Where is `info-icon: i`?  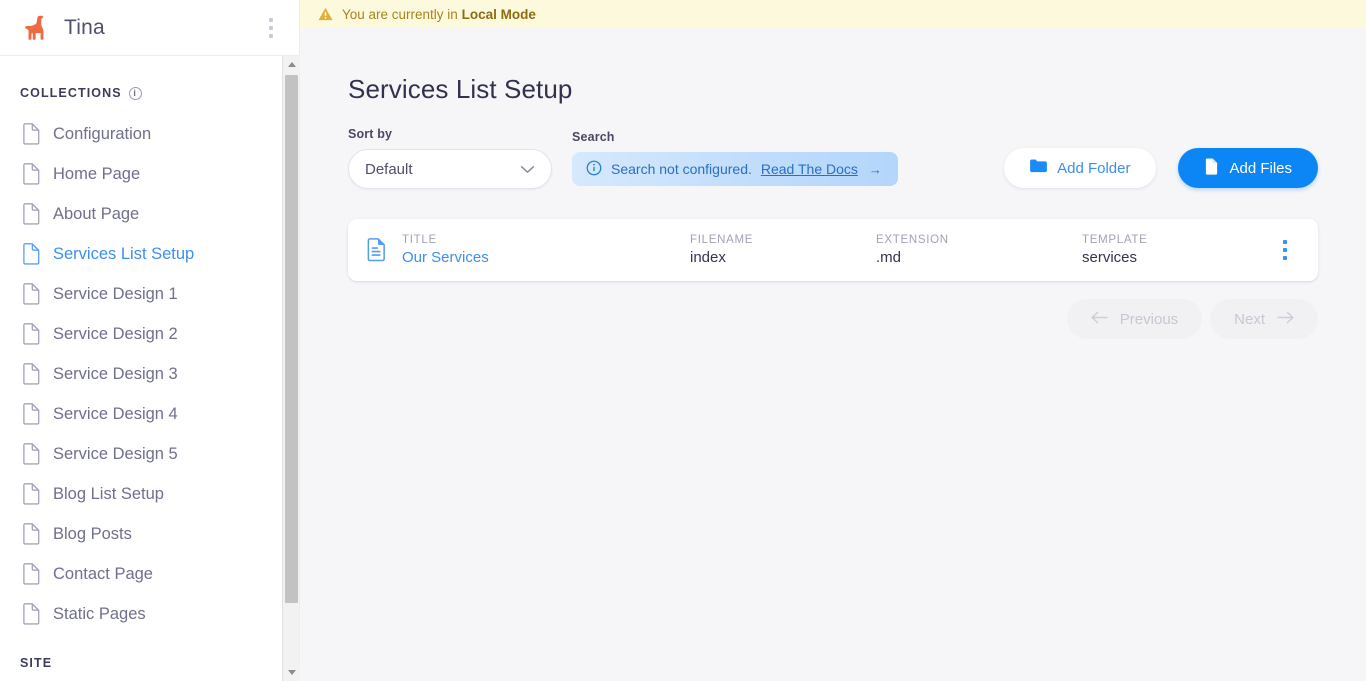
info-icon: i is located at coordinates (135, 93).